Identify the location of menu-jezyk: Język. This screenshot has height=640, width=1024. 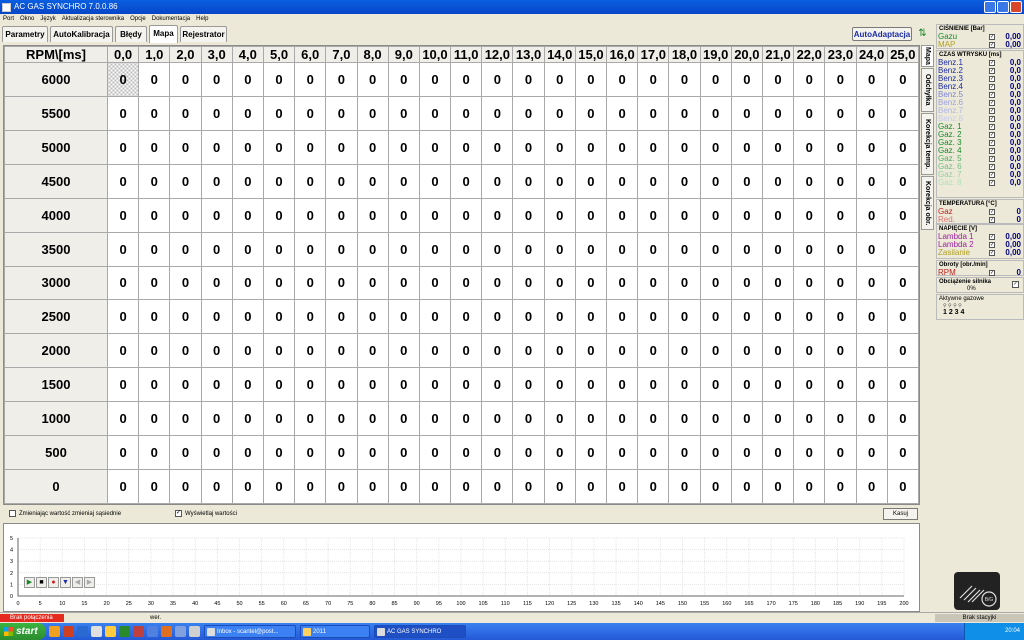
(47, 19).